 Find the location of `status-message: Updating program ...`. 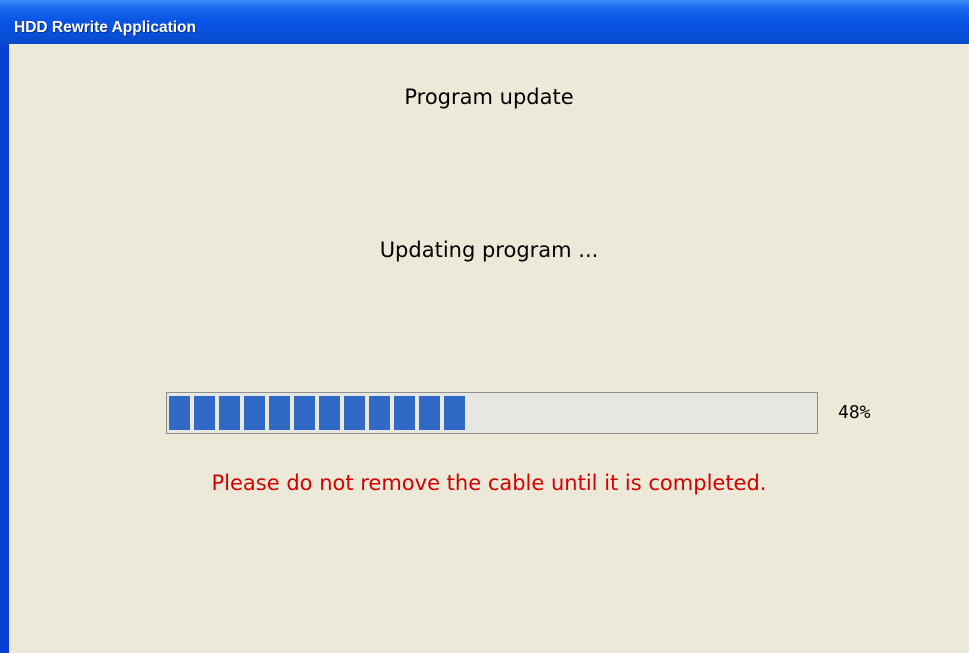

status-message: Updating program ... is located at coordinates (489, 250).